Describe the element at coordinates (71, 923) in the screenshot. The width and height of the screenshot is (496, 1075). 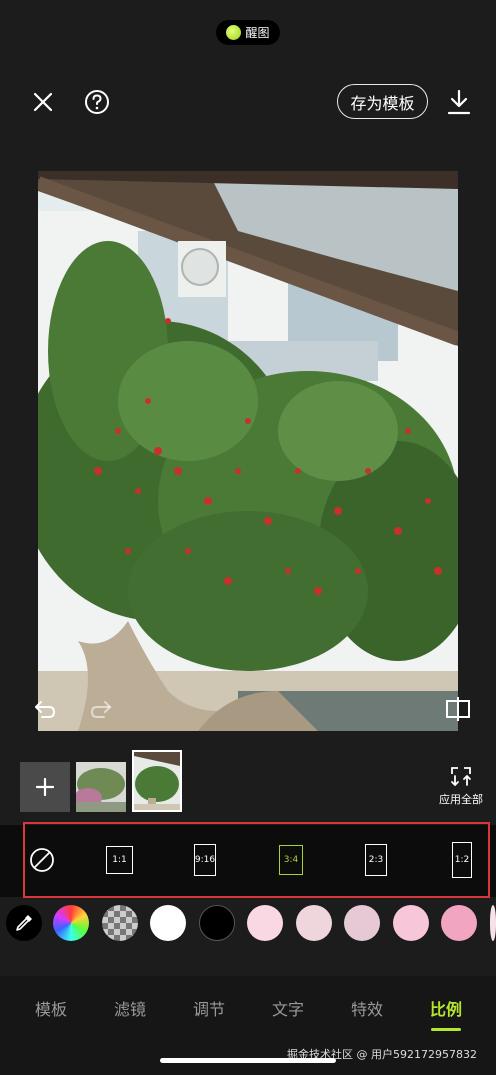
I see `color-wheel-swatch` at that location.